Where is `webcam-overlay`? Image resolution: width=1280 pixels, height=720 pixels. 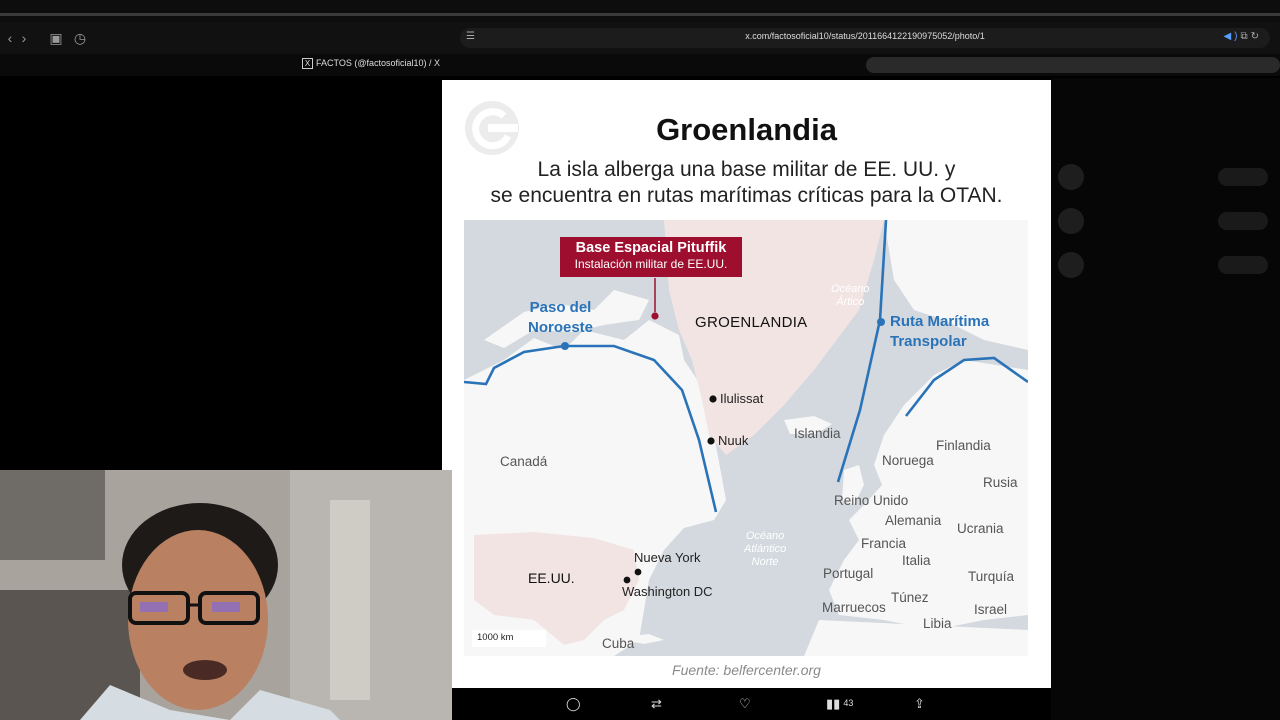 webcam-overlay is located at coordinates (226, 595).